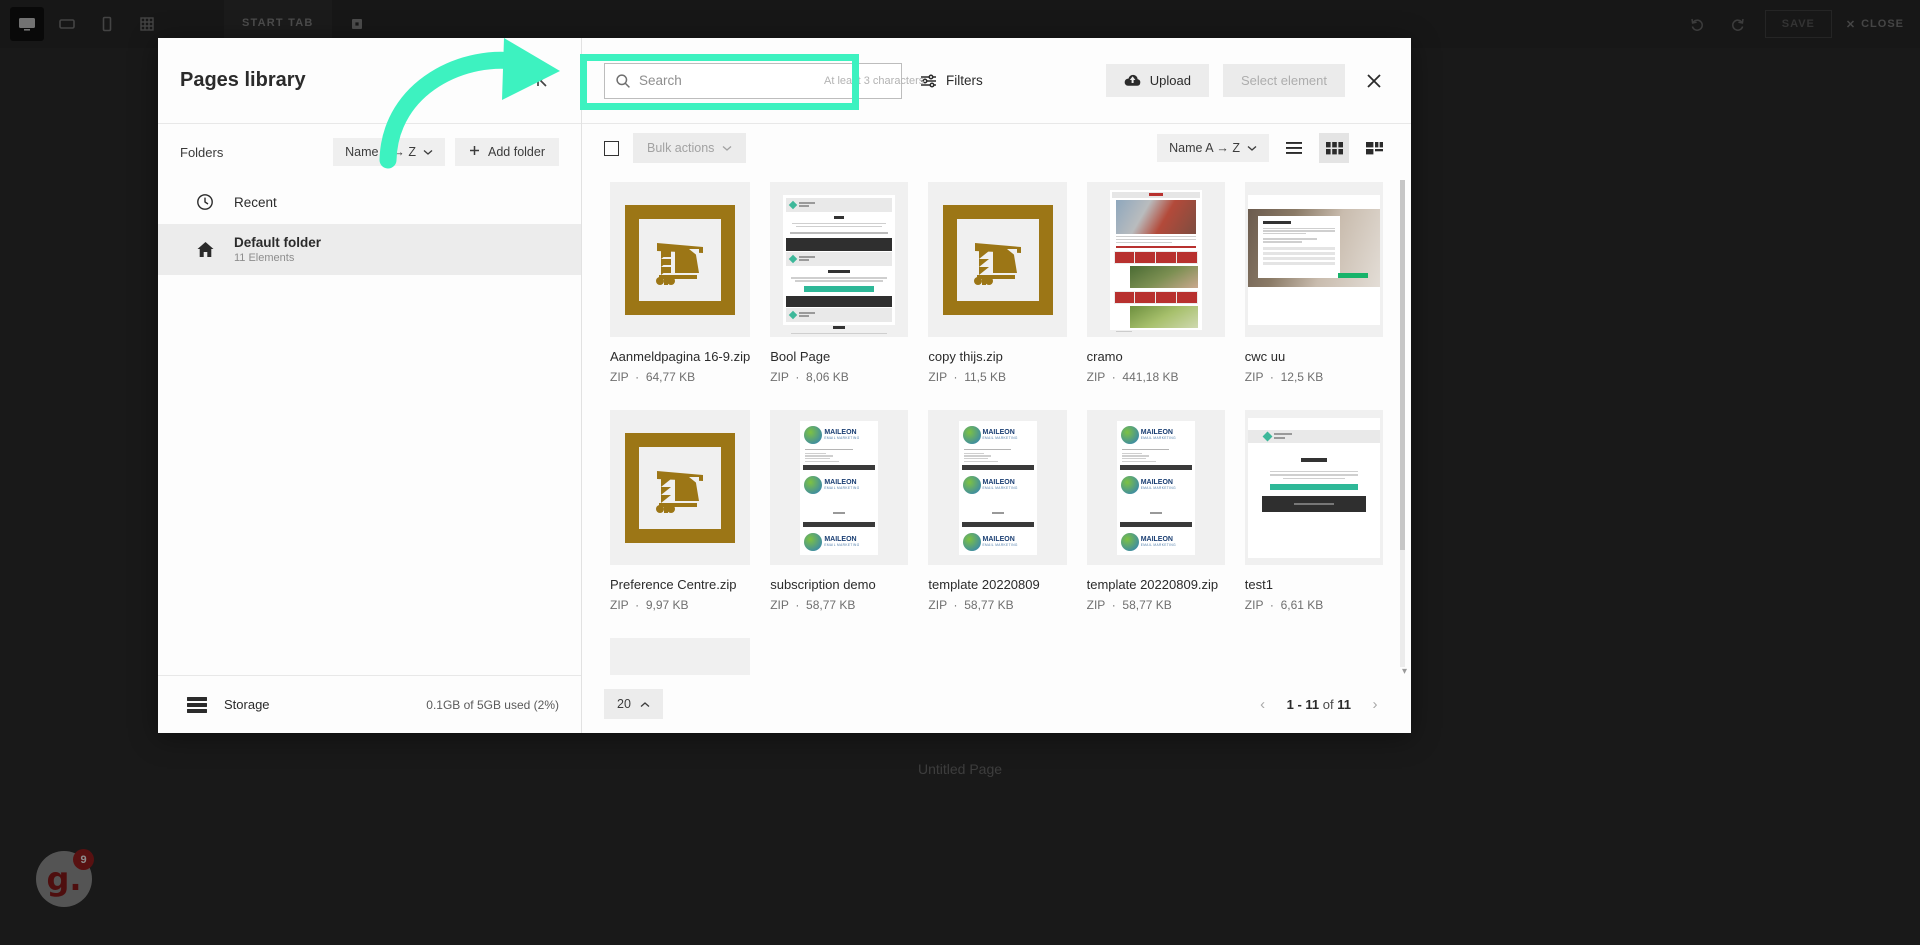 The width and height of the screenshot is (1920, 945). I want to click on library-header: At least 3 characters Filters Upload, so click(996, 81).